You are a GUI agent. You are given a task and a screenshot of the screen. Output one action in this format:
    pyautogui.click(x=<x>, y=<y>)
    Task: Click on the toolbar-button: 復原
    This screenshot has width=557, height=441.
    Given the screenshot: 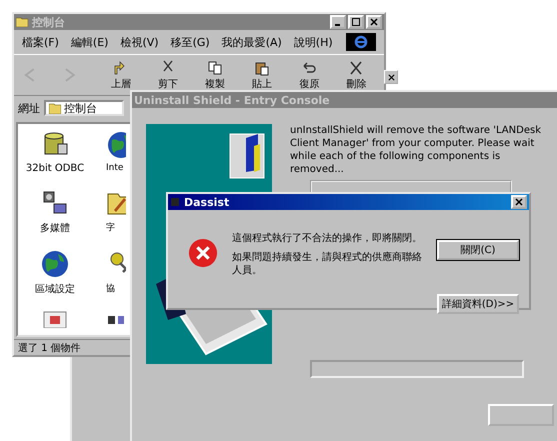 What is the action you would take?
    pyautogui.click(x=309, y=75)
    